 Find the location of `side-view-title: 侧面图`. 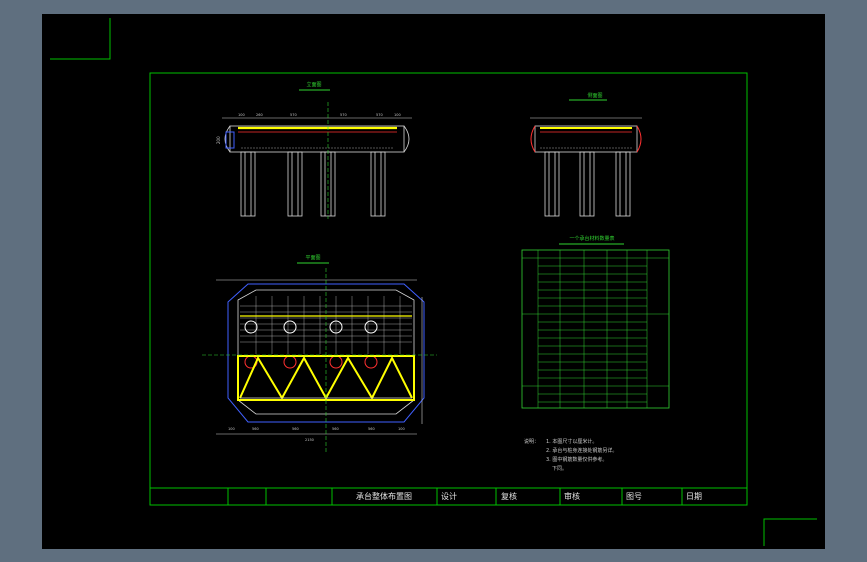

side-view-title: 侧面图 is located at coordinates (594, 95).